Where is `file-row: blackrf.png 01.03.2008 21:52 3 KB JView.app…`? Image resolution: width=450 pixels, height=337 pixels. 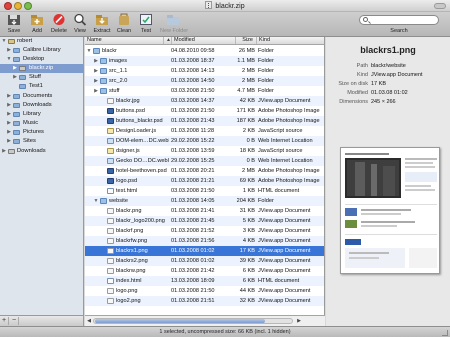 file-row: blackrf.png 01.03.2008 21:52 3 KB JView.app… is located at coordinates (204, 231).